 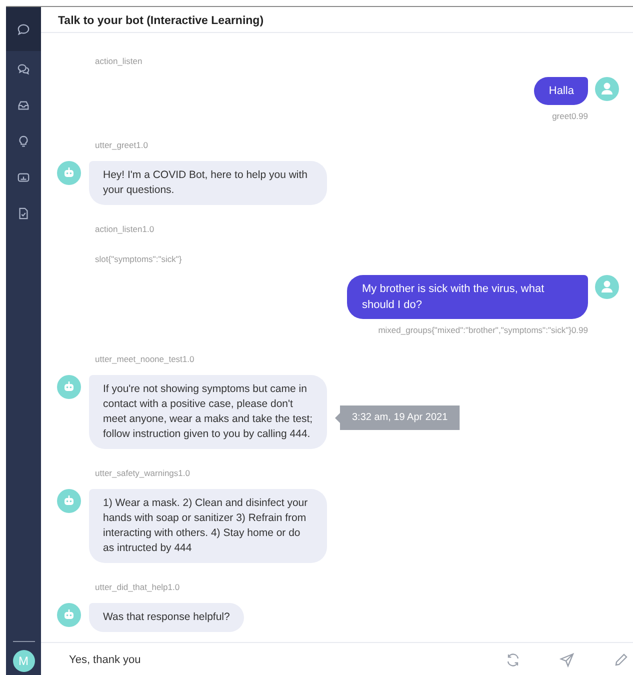 I want to click on bot-message: If you're not showing symptoms but came in contact with a positive case, please don't meet anyone, wear a maks and take the test; follow instruction given to you by calling 444., so click(x=208, y=412).